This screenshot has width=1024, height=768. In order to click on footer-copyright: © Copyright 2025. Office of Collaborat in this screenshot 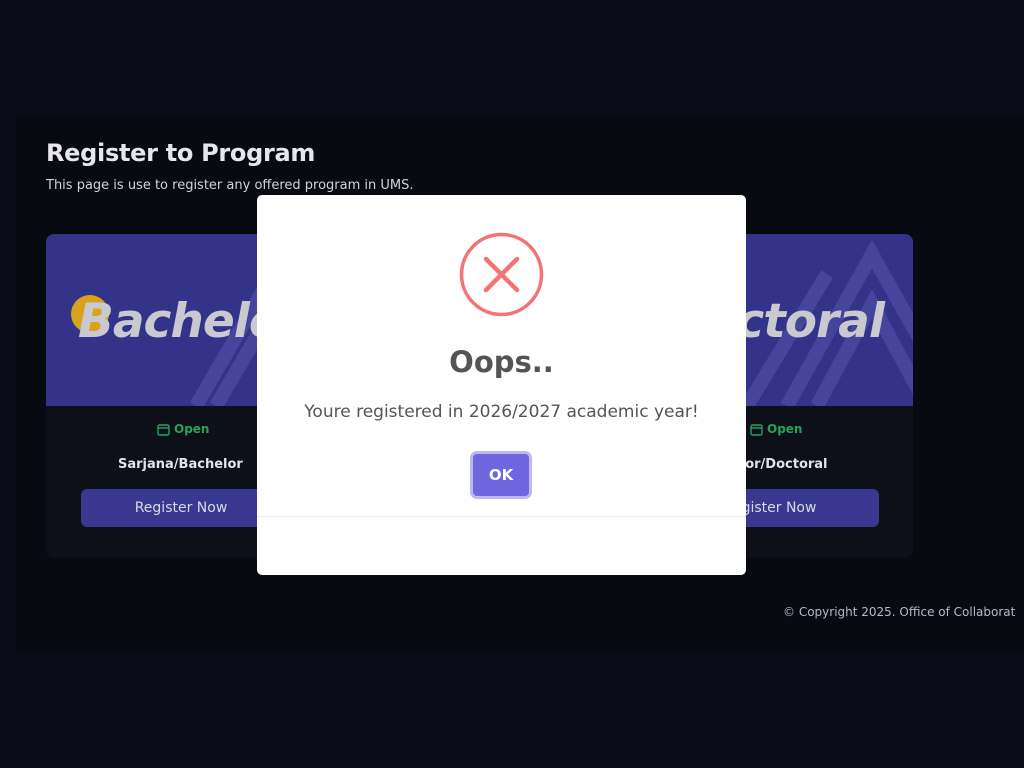, I will do `click(899, 612)`.